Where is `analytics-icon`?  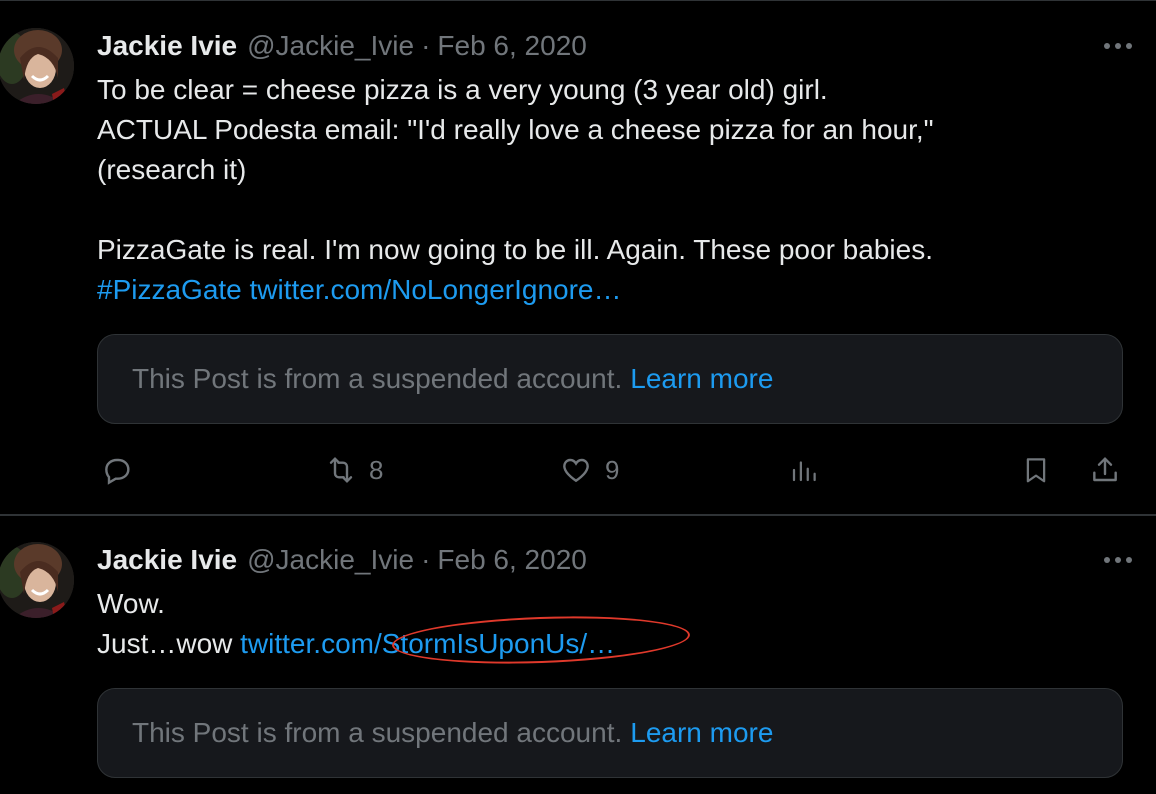
analytics-icon is located at coordinates (804, 470).